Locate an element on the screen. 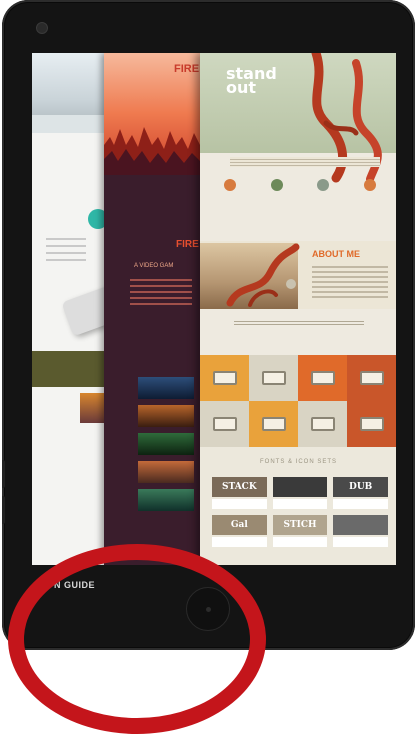  power-button is located at coordinates (3, 510).